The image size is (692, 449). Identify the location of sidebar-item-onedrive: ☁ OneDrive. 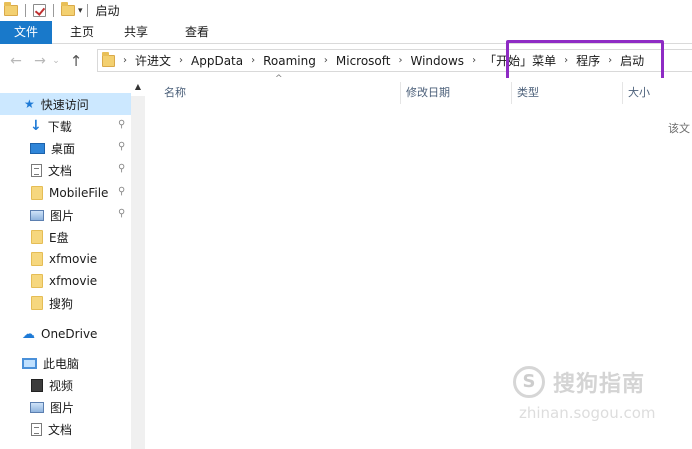
(59, 334).